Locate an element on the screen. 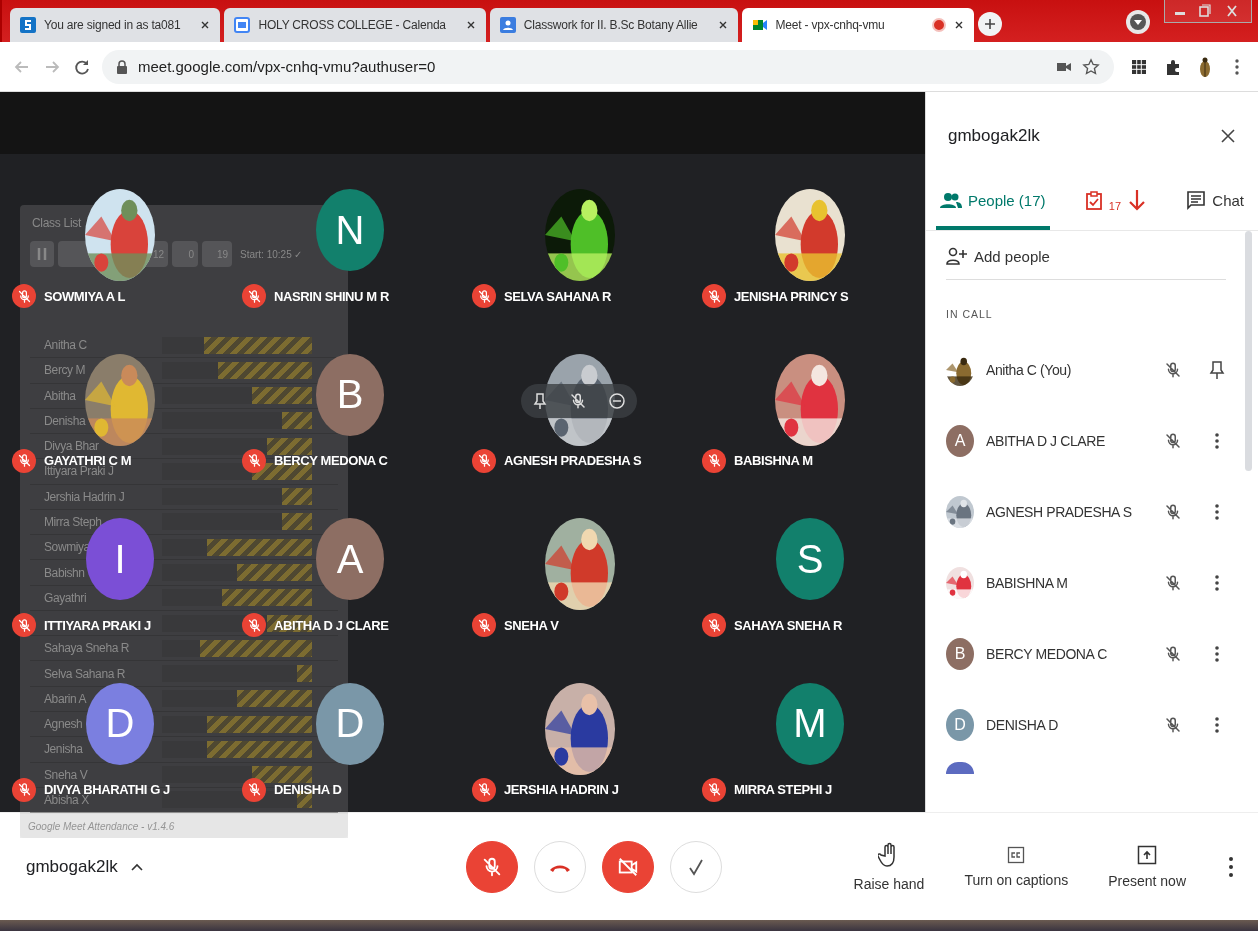  meeting-details-button: gmbogak2lk is located at coordinates (246, 866).